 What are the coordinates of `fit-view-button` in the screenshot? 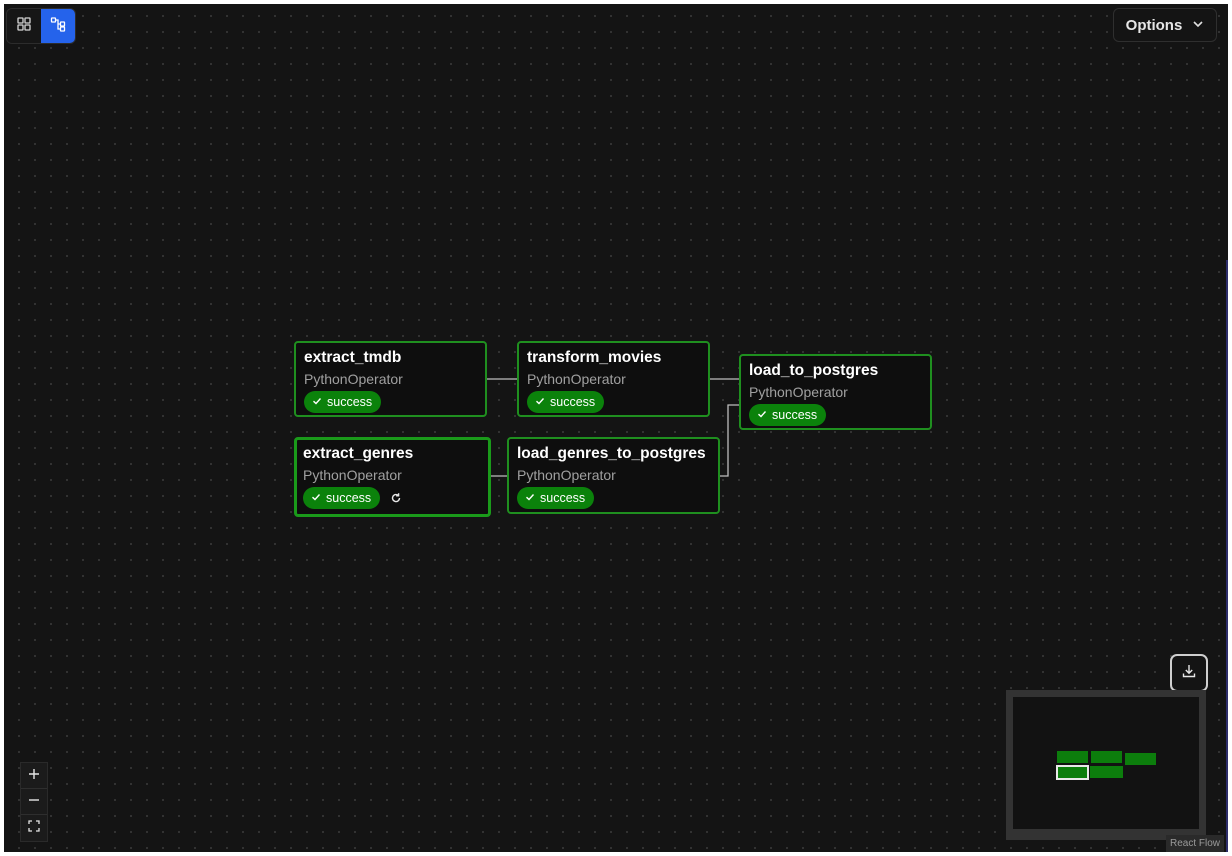 It's located at (34, 828).